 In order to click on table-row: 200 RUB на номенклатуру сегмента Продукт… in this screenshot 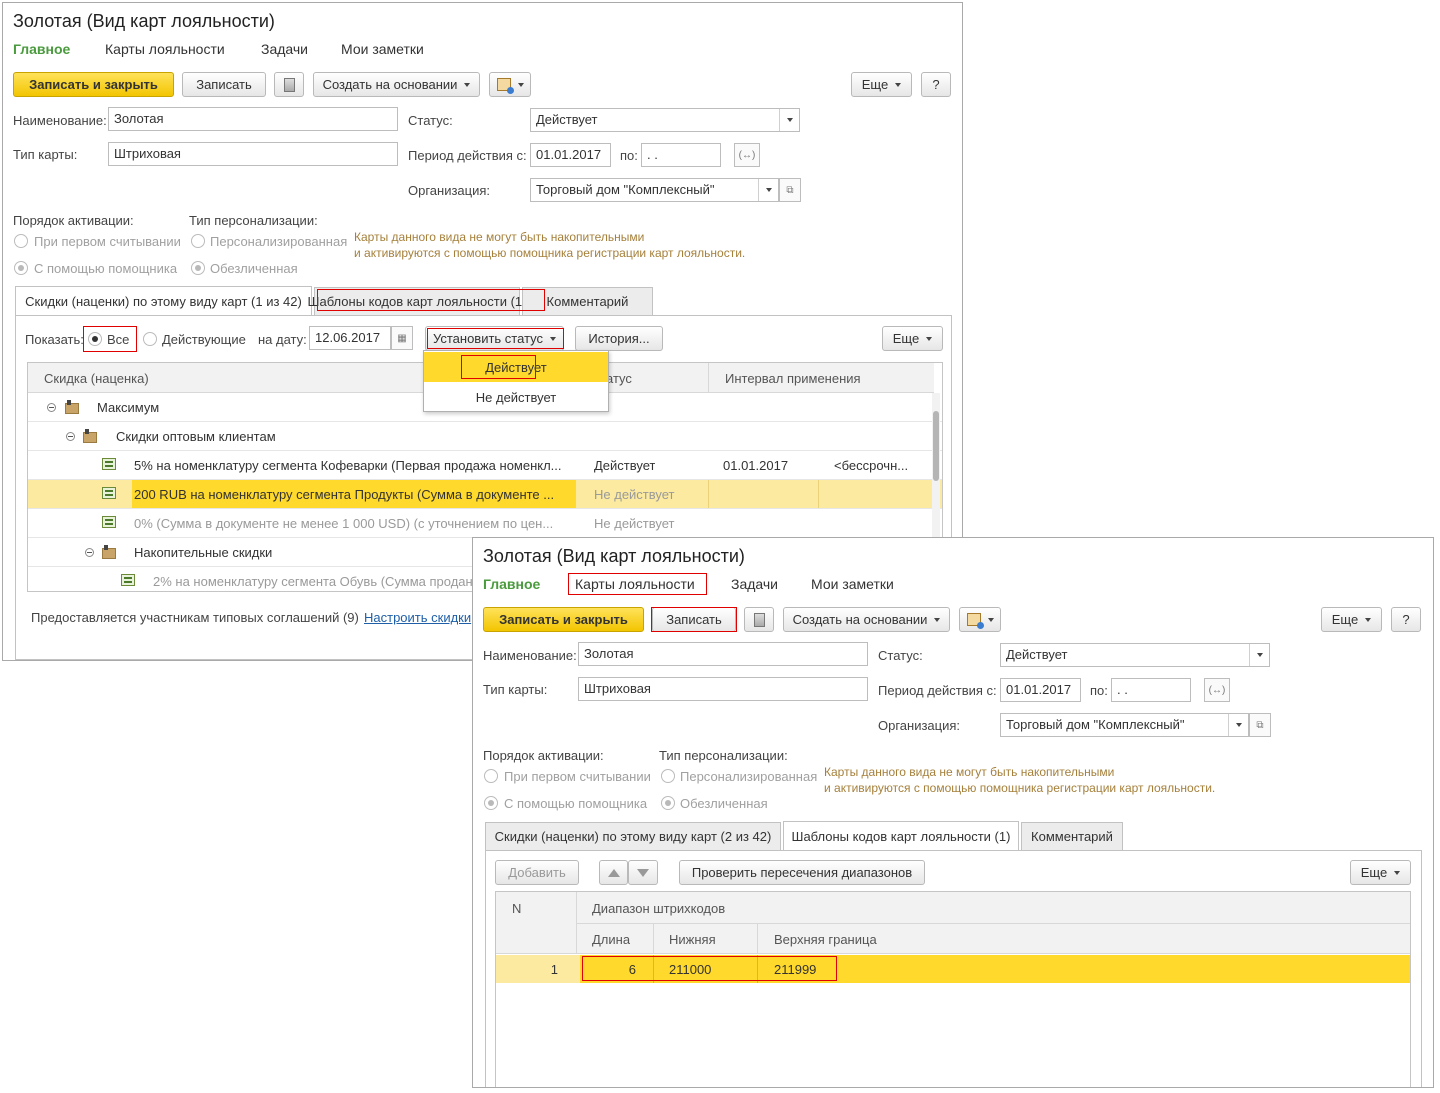, I will do `click(485, 494)`.